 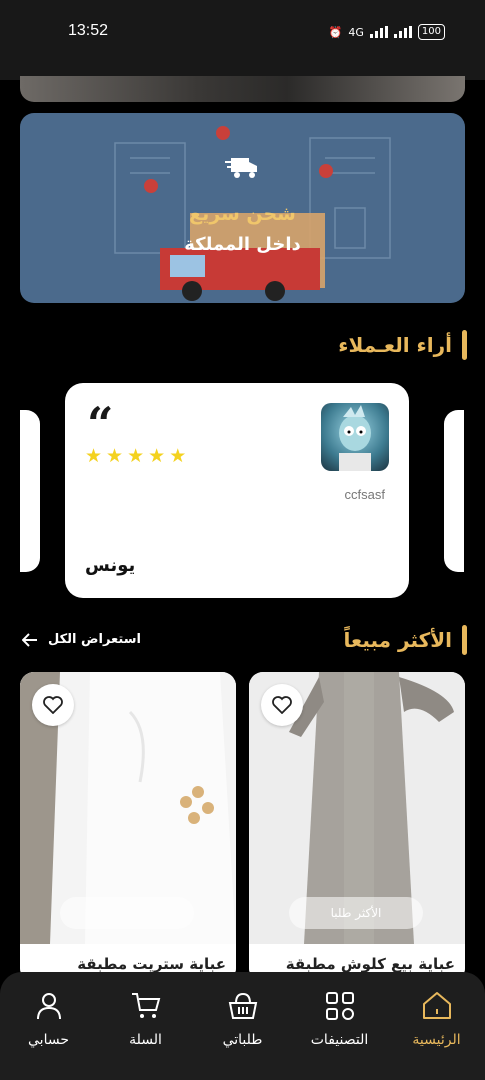 What do you see at coordinates (370, 964) in the screenshot?
I see `product-name: عباية بيع كلوش مطبقة` at bounding box center [370, 964].